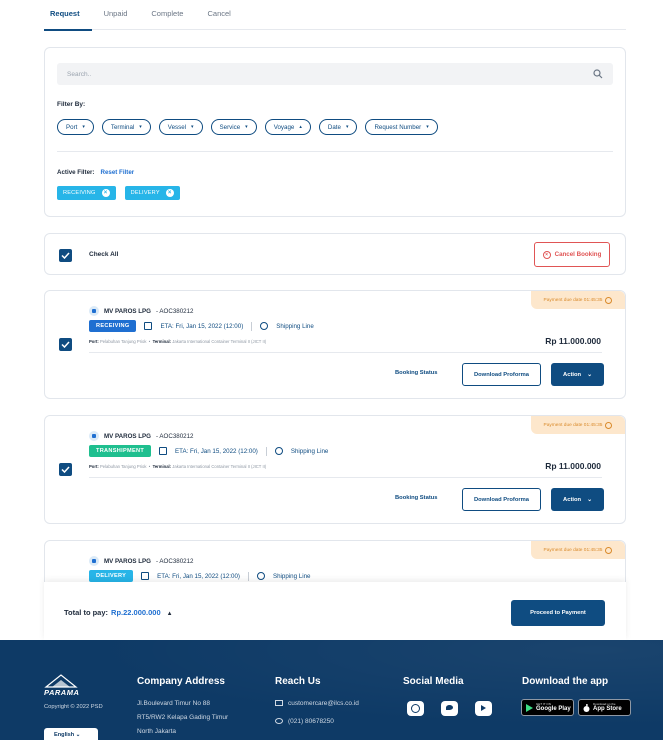  What do you see at coordinates (94, 341) in the screenshot?
I see `port-label: Port:` at bounding box center [94, 341].